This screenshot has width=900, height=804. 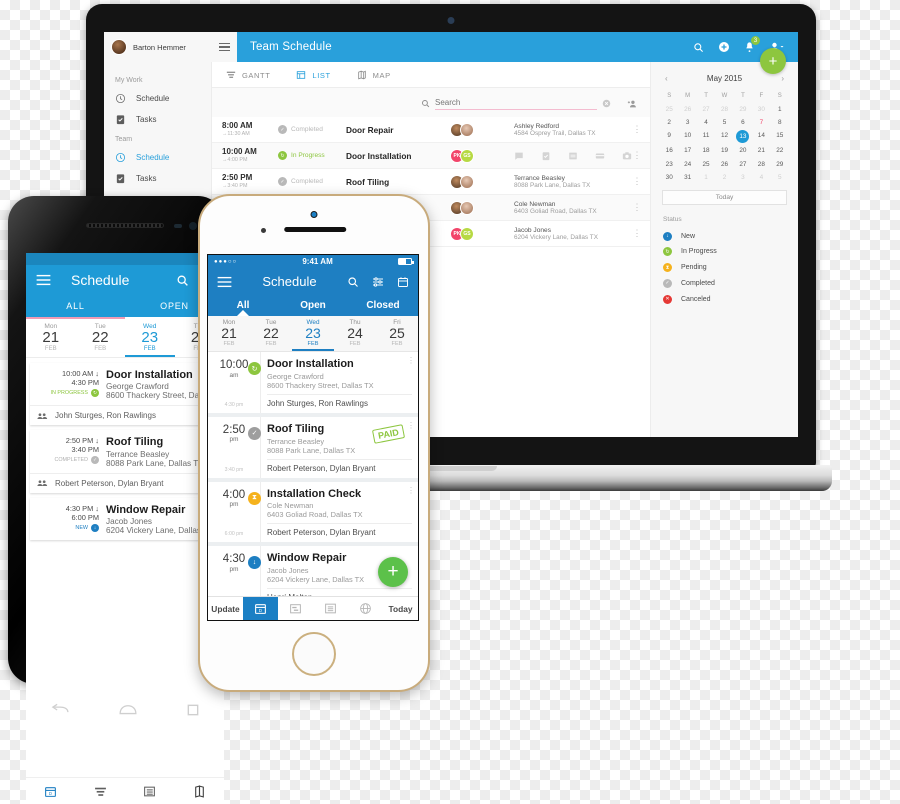 What do you see at coordinates (365, 608) in the screenshot?
I see `globe-icon` at bounding box center [365, 608].